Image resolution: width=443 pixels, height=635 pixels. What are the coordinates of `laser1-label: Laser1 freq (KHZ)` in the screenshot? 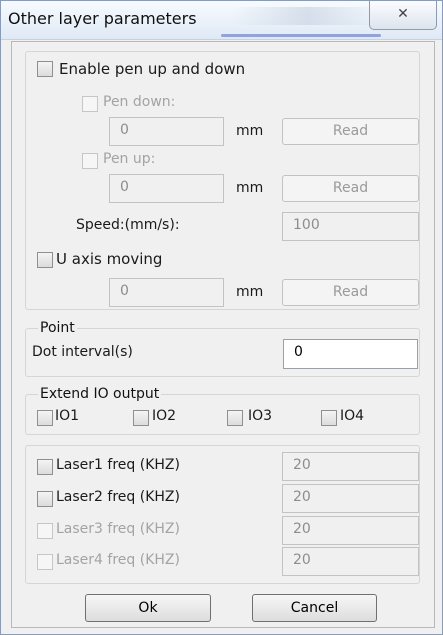 It's located at (118, 465).